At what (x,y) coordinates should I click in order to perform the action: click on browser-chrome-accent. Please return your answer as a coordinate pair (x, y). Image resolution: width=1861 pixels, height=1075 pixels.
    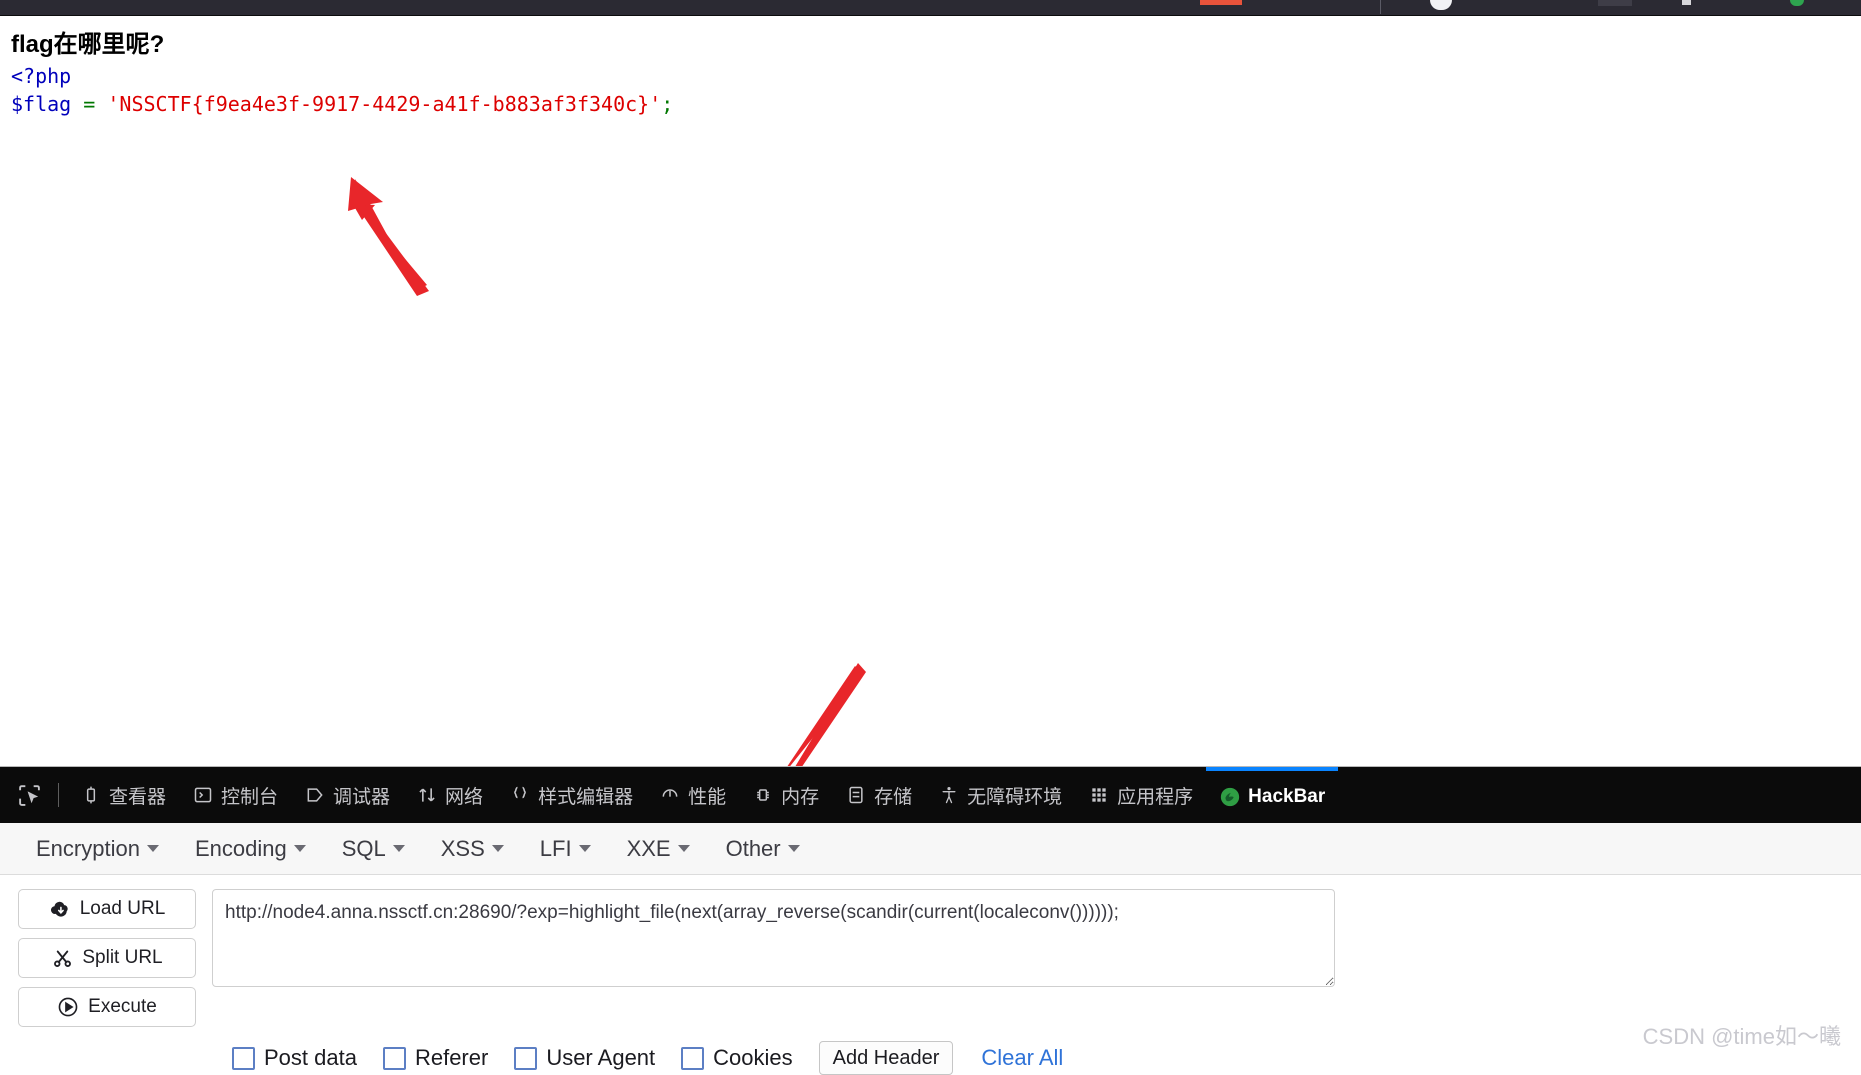
    Looking at the image, I should click on (1221, 2).